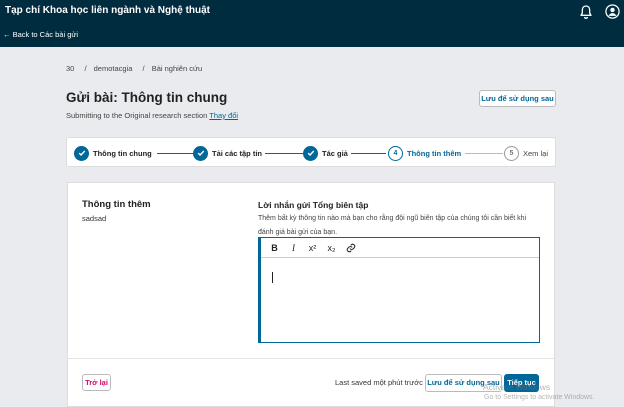  Describe the element at coordinates (379, 382) in the screenshot. I see `last-saved-status: Last saved một phút trước` at that location.